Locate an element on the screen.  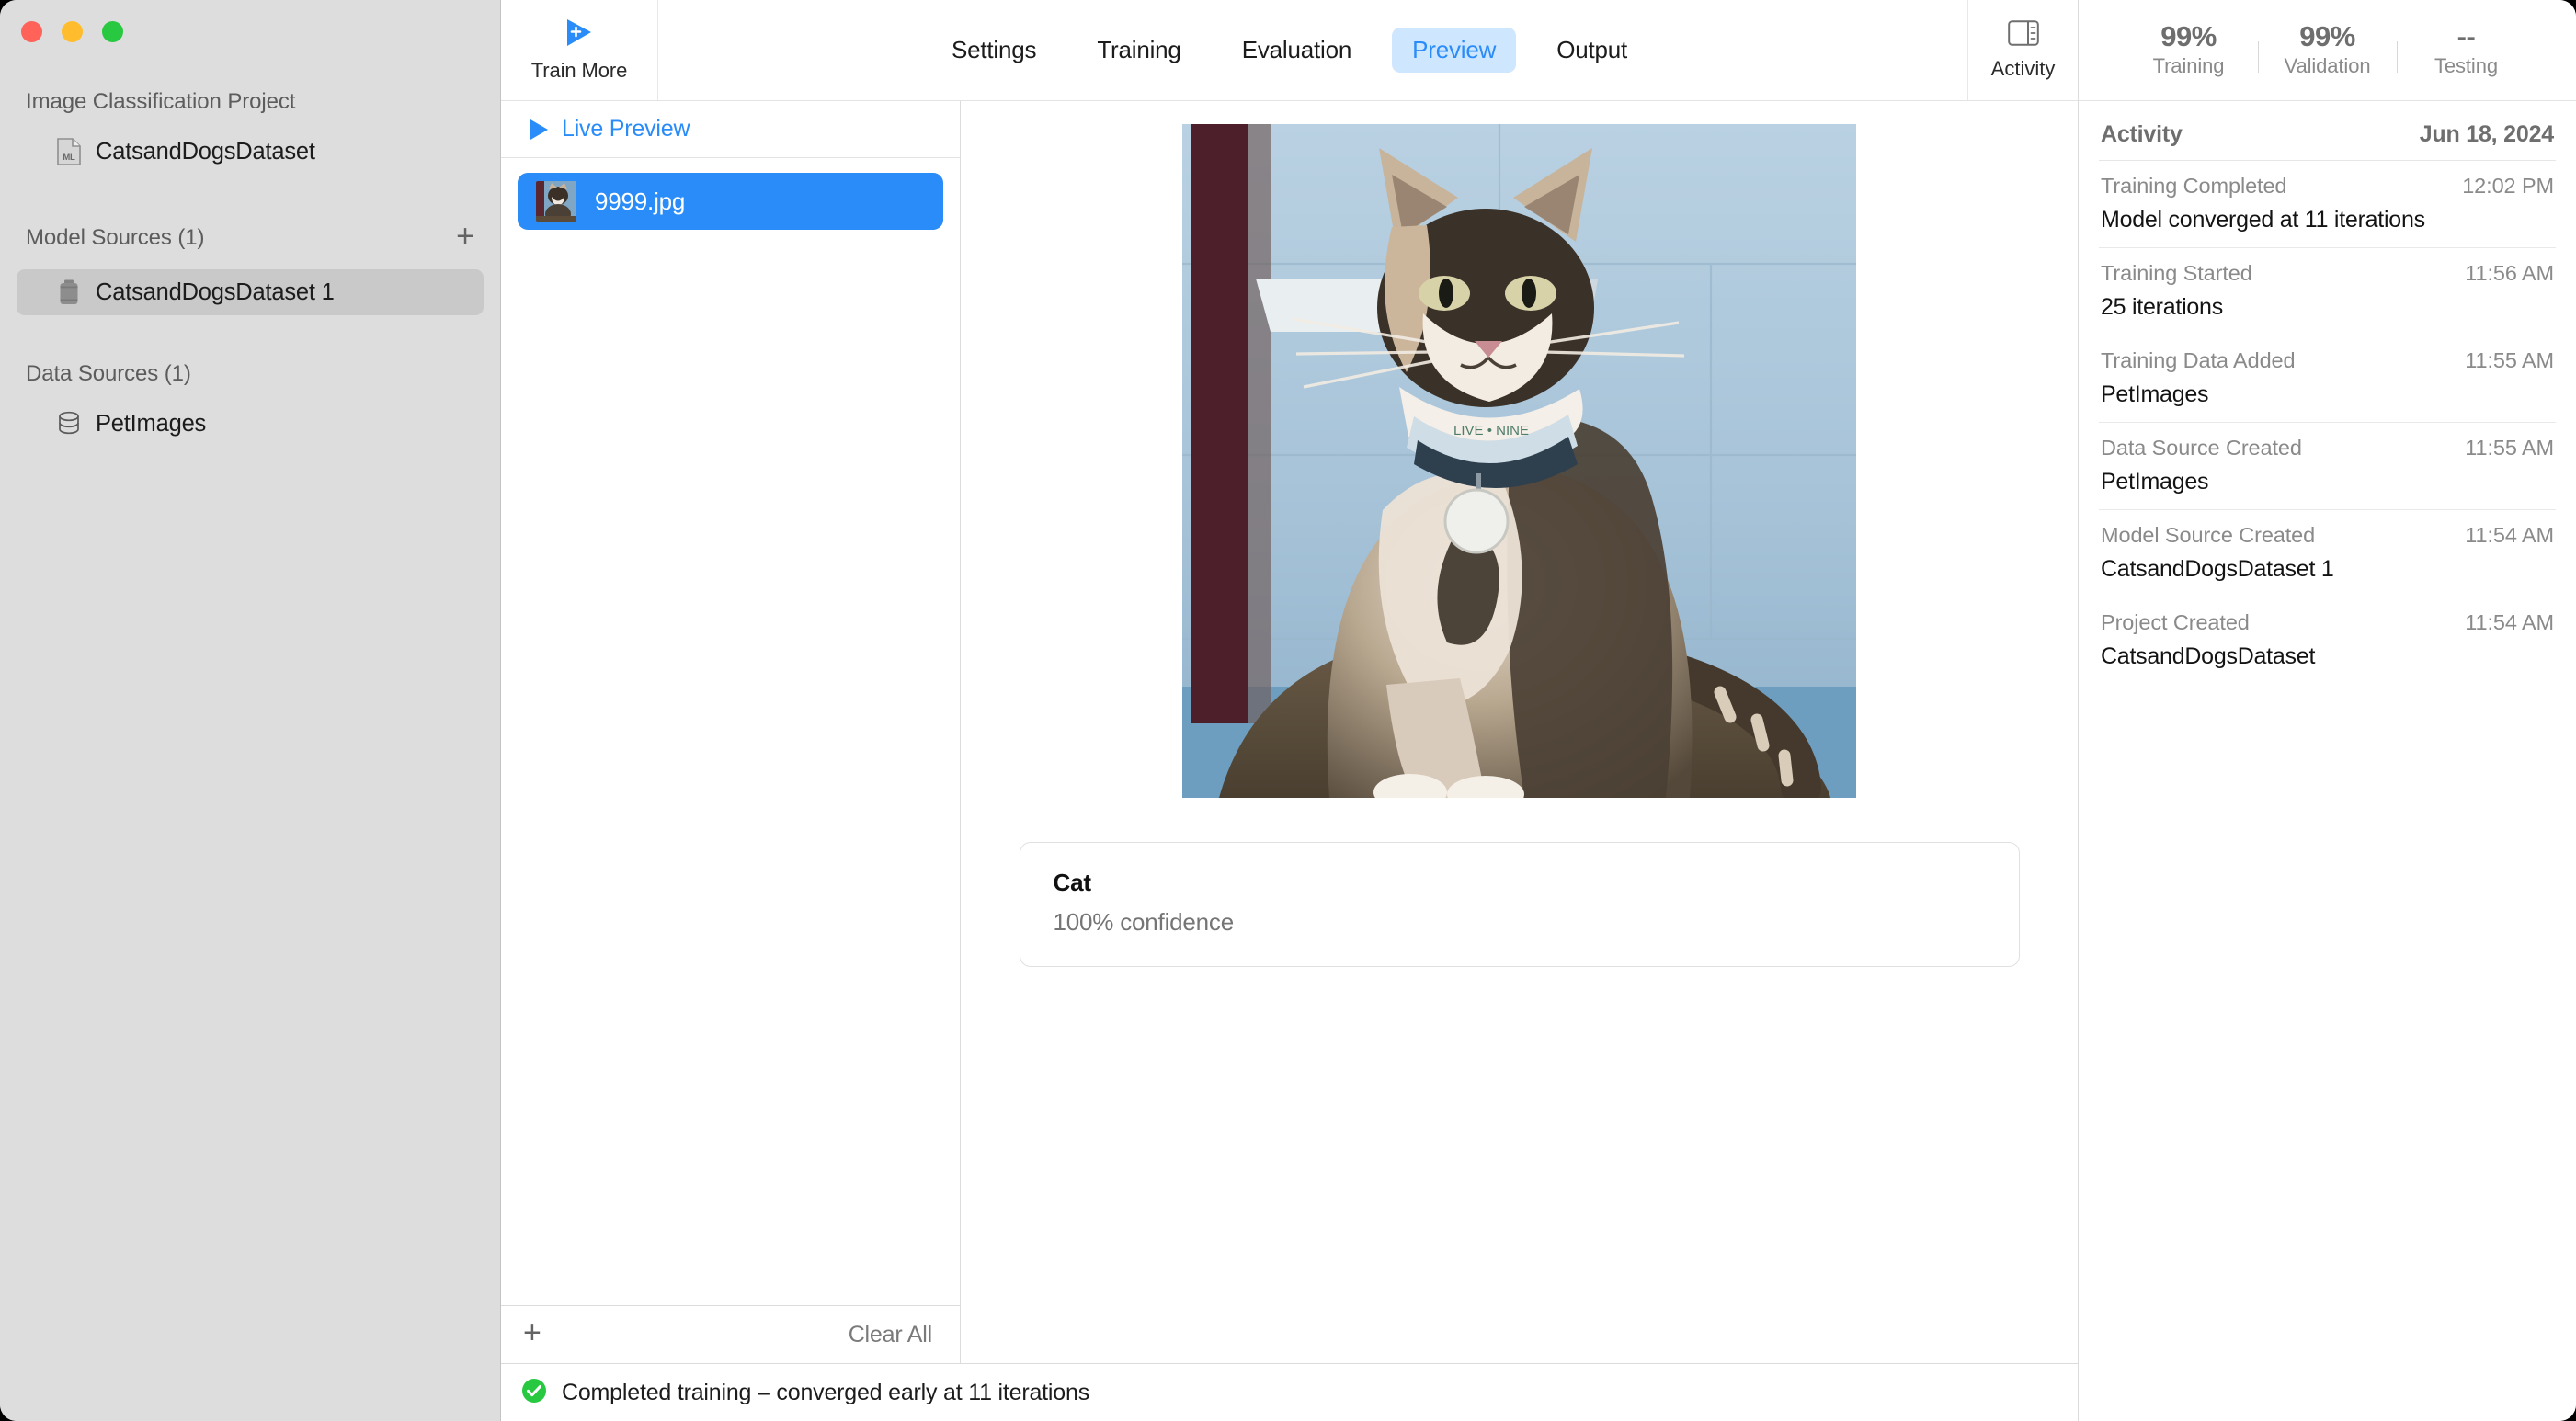
model-sources-title: Model Sources (1) is located at coordinates (115, 237).